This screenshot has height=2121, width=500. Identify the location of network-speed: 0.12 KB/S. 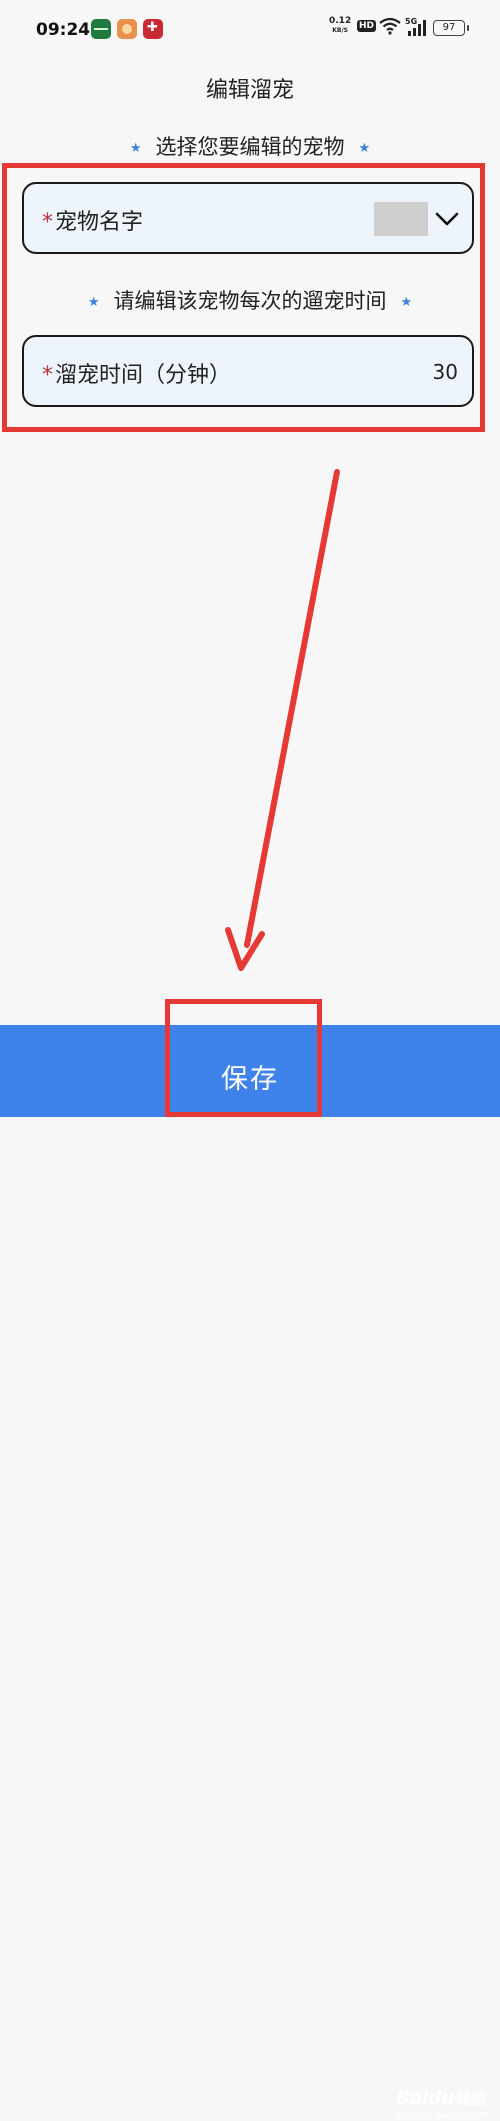
(340, 26).